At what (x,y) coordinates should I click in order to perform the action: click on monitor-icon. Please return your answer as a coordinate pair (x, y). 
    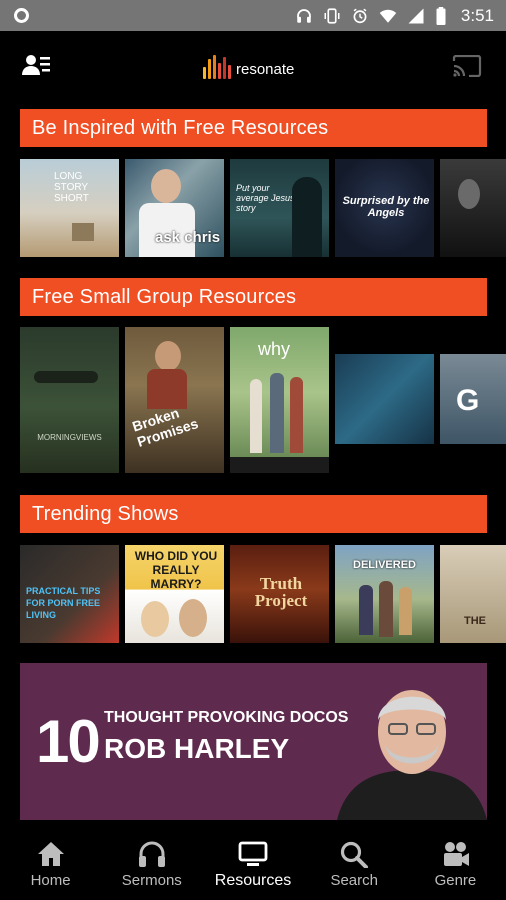
    Looking at the image, I should click on (253, 853).